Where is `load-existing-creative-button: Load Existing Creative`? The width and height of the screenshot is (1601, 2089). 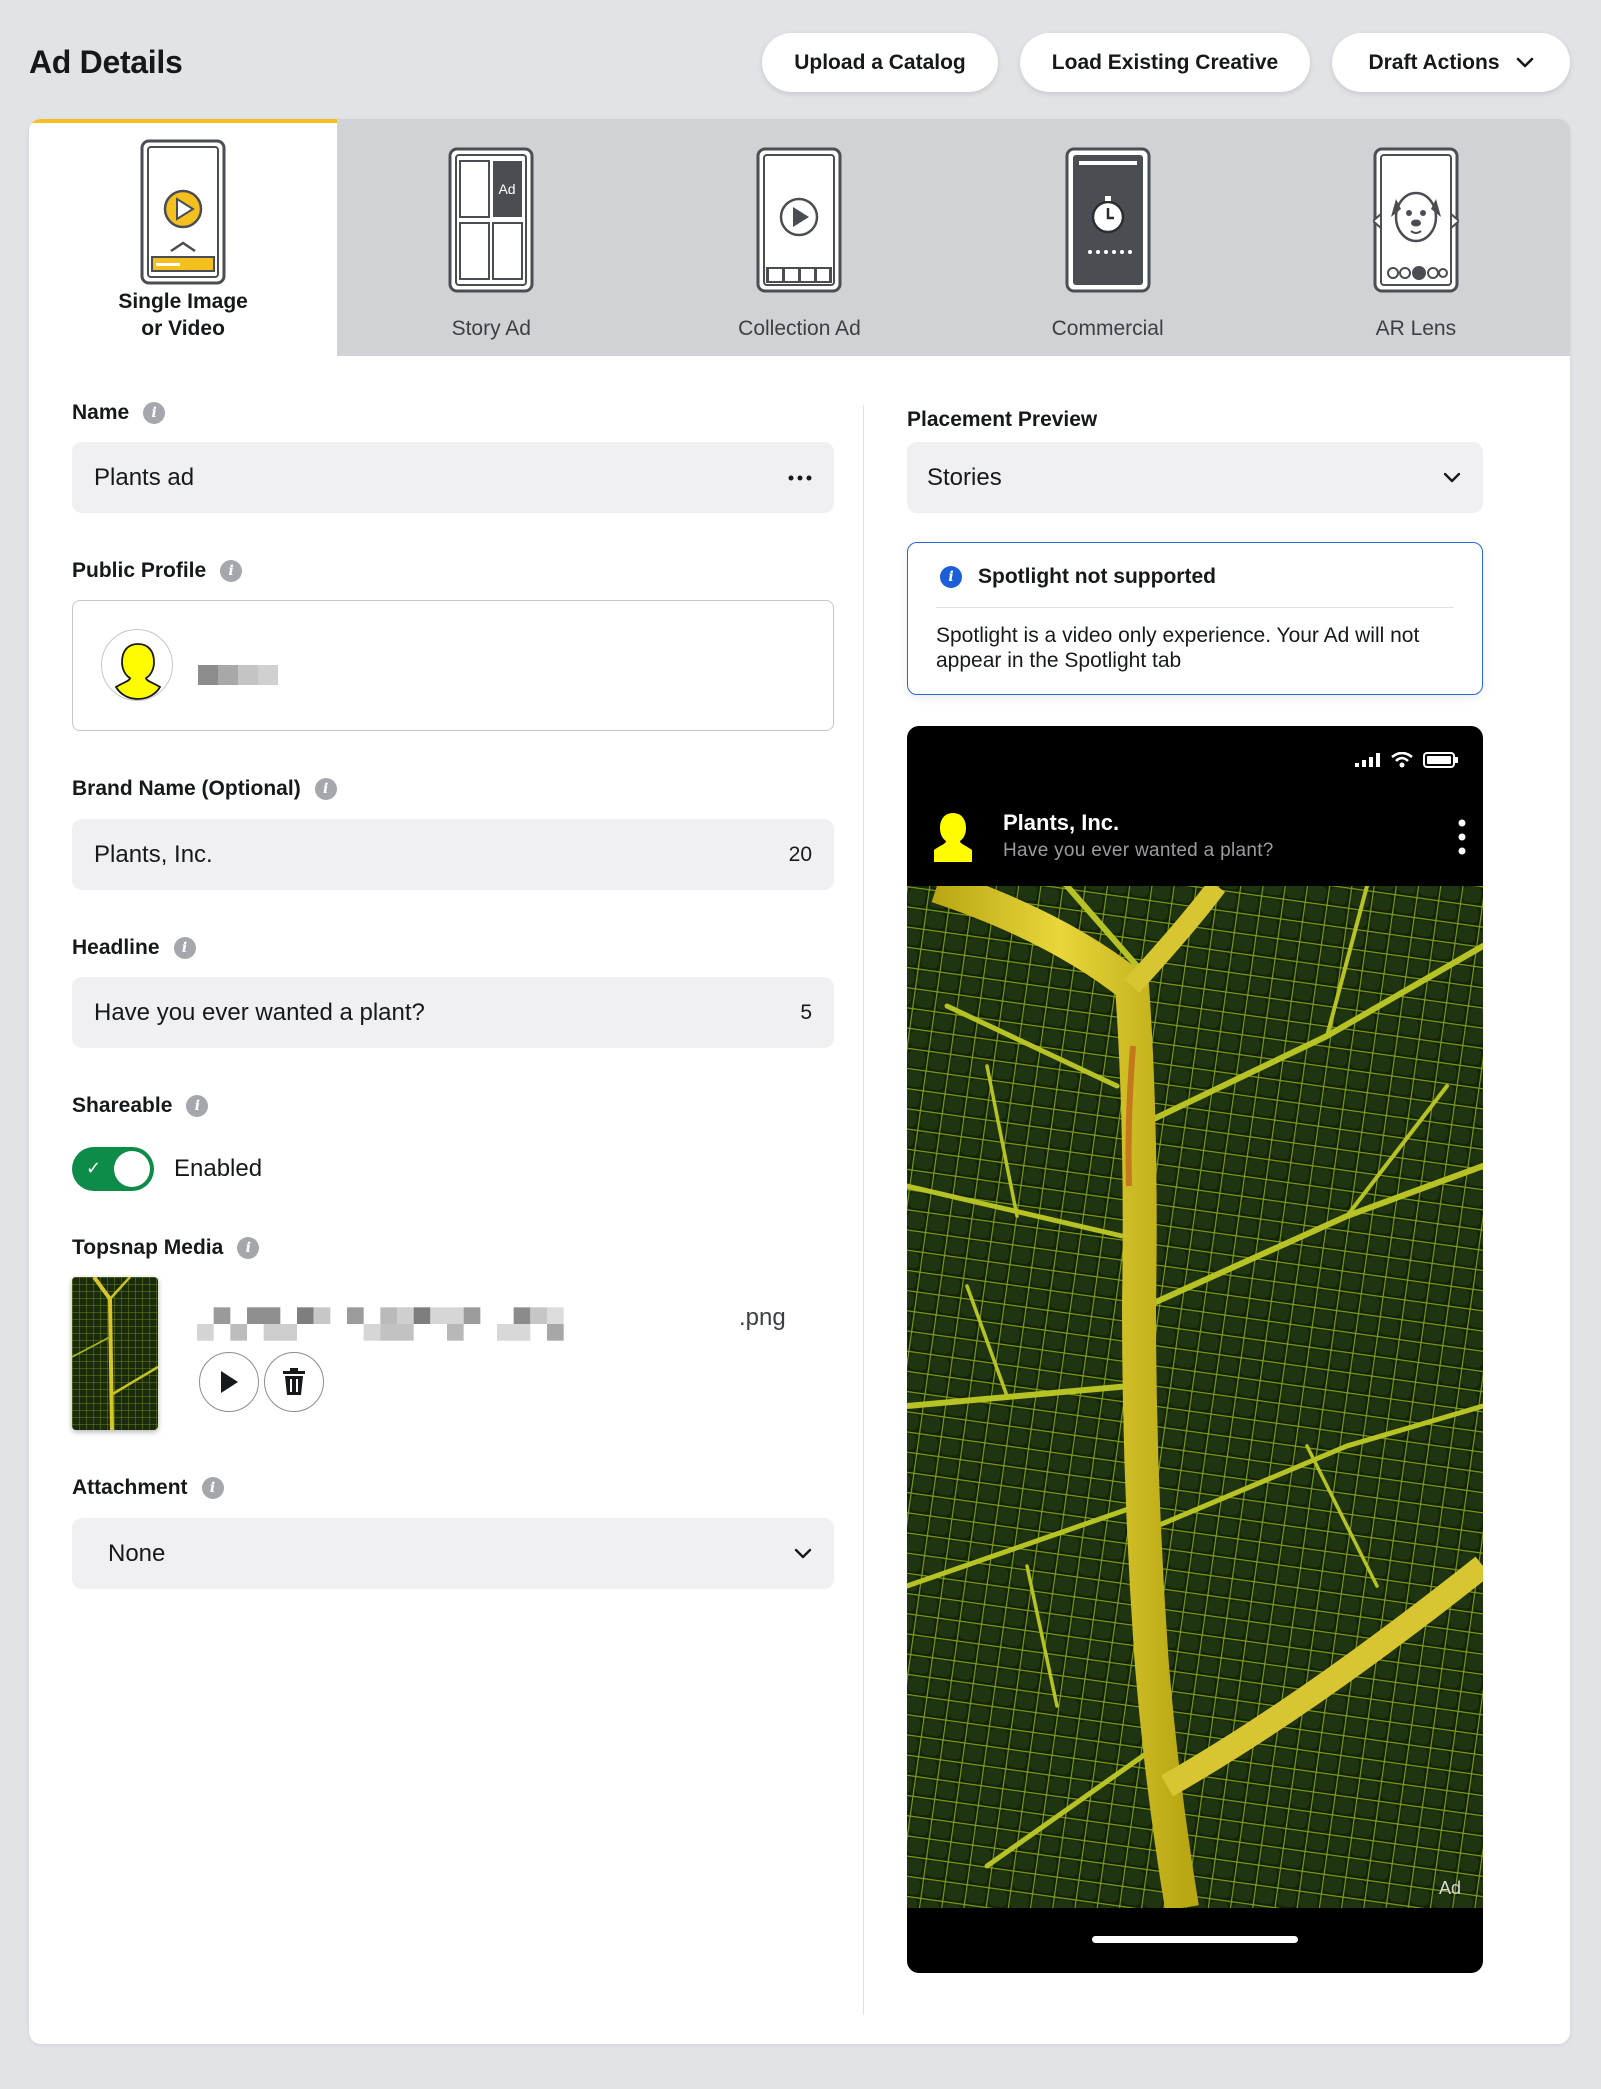 load-existing-creative-button: Load Existing Creative is located at coordinates (1165, 62).